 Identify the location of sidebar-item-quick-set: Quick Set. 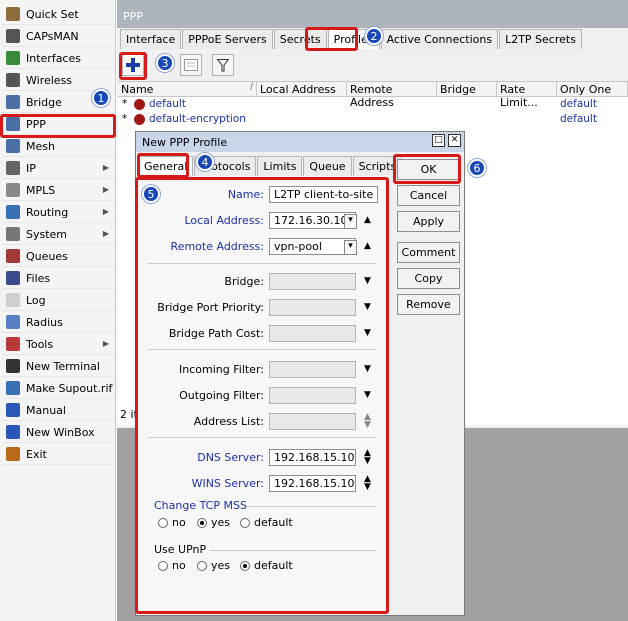
(58, 14).